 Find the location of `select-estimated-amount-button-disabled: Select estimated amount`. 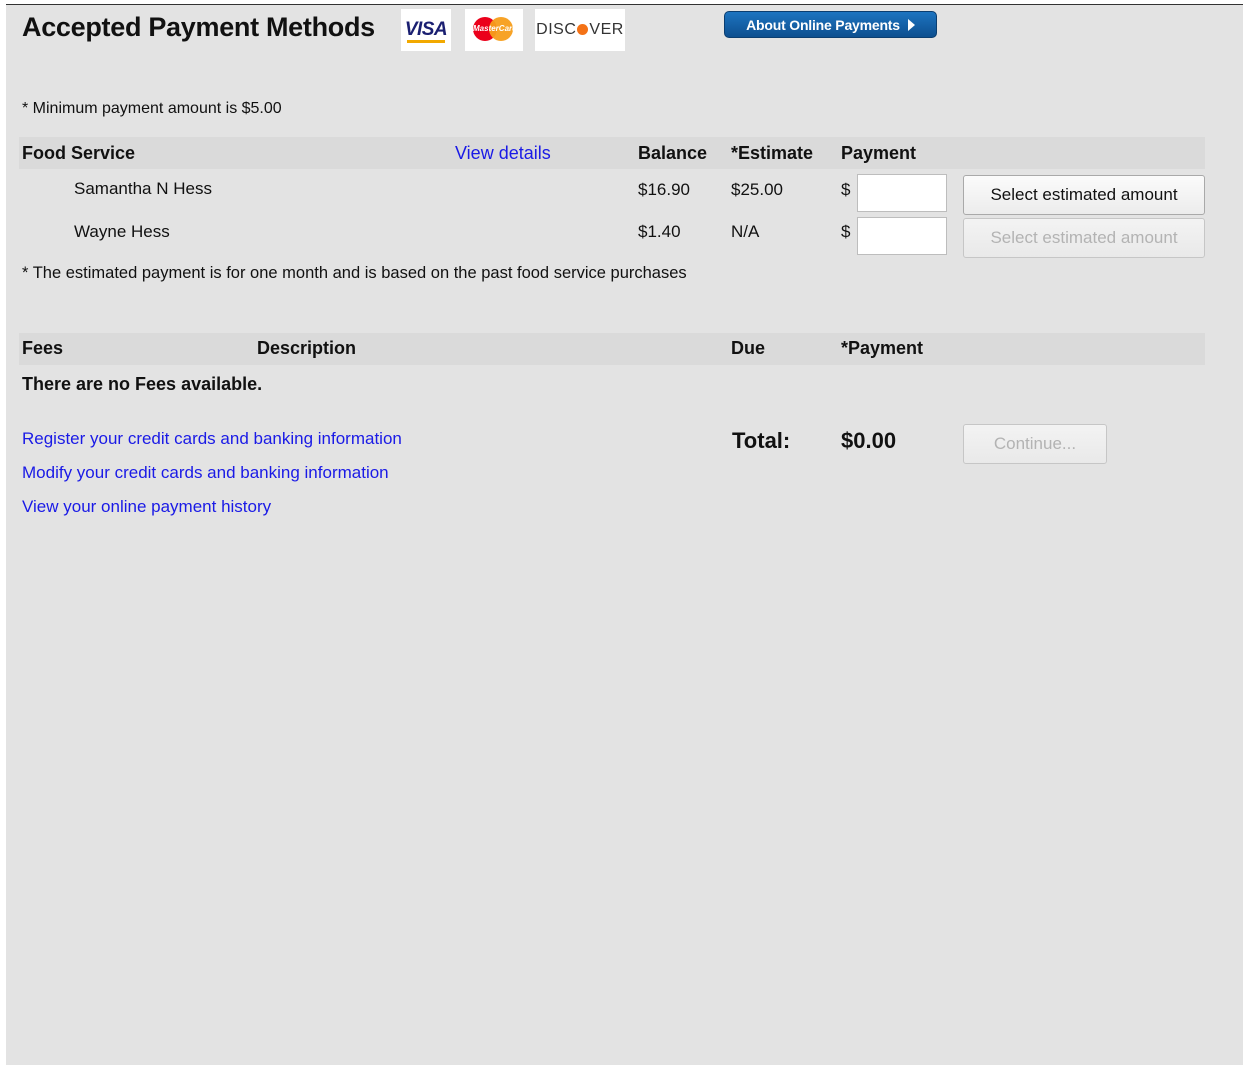

select-estimated-amount-button-disabled: Select estimated amount is located at coordinates (1084, 238).